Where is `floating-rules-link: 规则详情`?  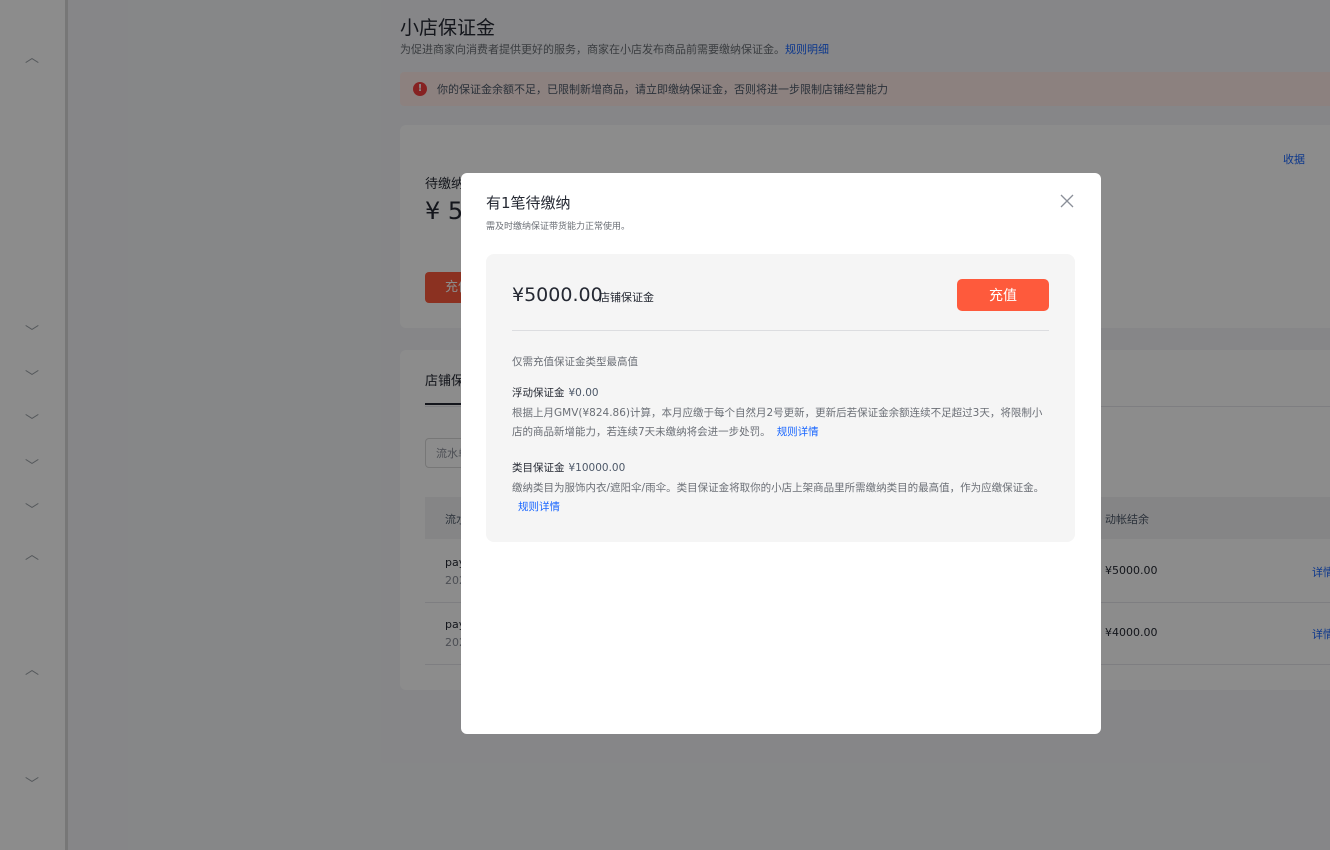 floating-rules-link: 规则详情 is located at coordinates (798, 432).